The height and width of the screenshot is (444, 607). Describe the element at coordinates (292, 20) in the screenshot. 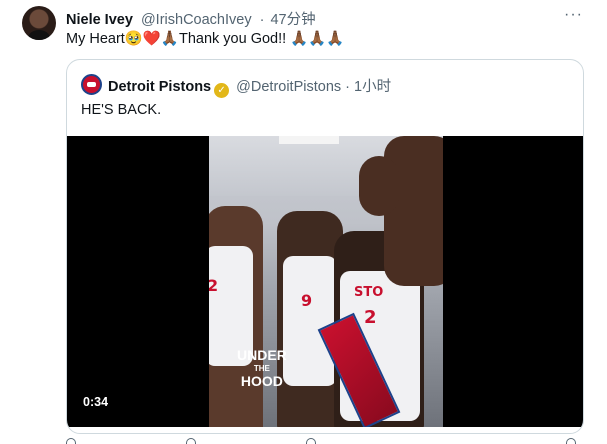

I see `tweet-time: 47分钟` at that location.